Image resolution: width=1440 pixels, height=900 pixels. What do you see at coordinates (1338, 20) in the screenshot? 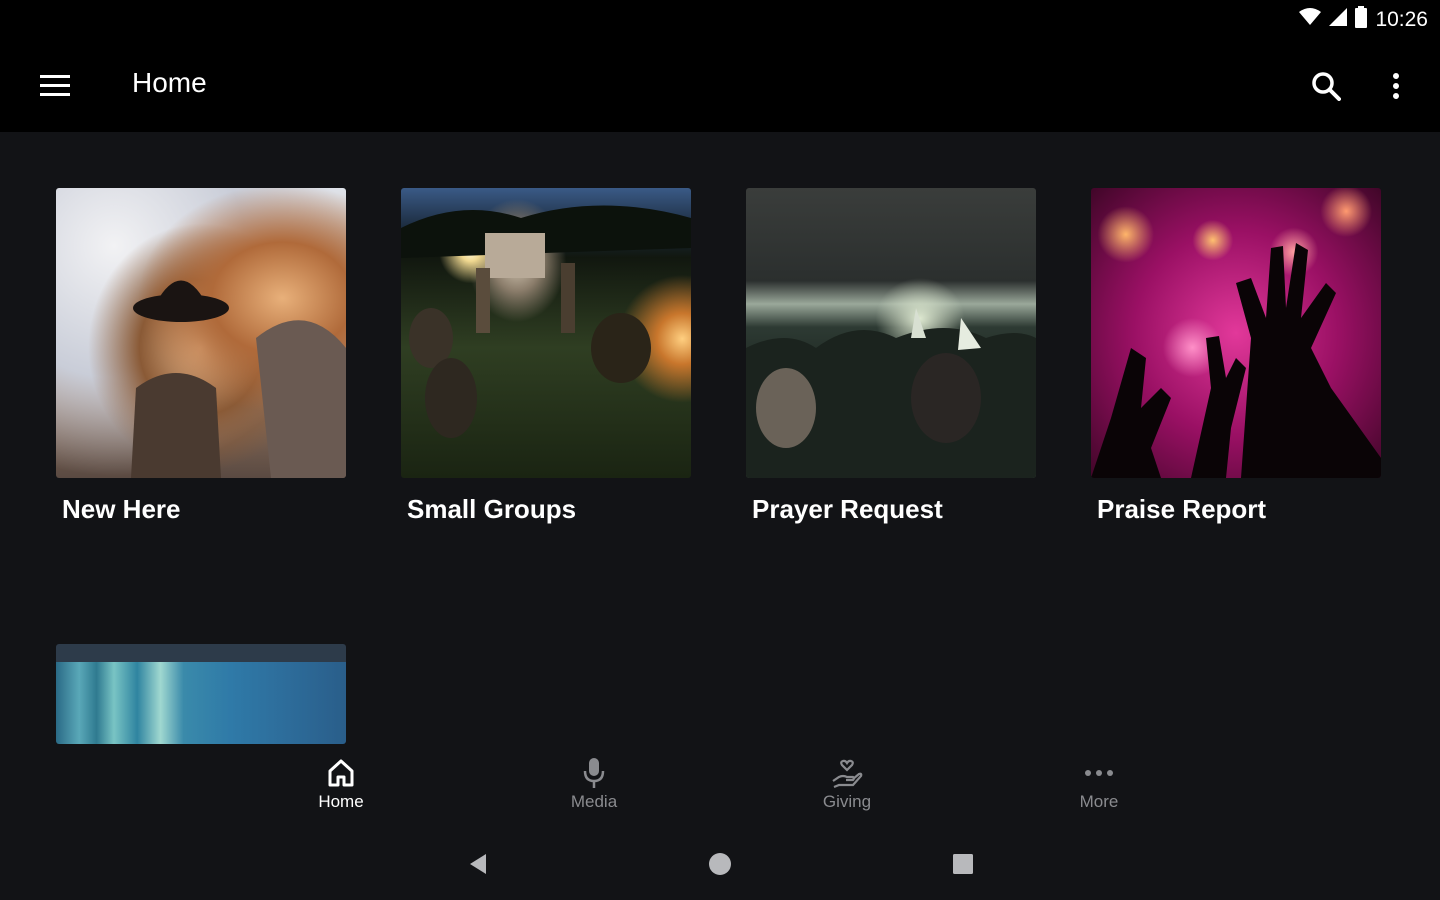
I see `cell-signal-icon` at bounding box center [1338, 20].